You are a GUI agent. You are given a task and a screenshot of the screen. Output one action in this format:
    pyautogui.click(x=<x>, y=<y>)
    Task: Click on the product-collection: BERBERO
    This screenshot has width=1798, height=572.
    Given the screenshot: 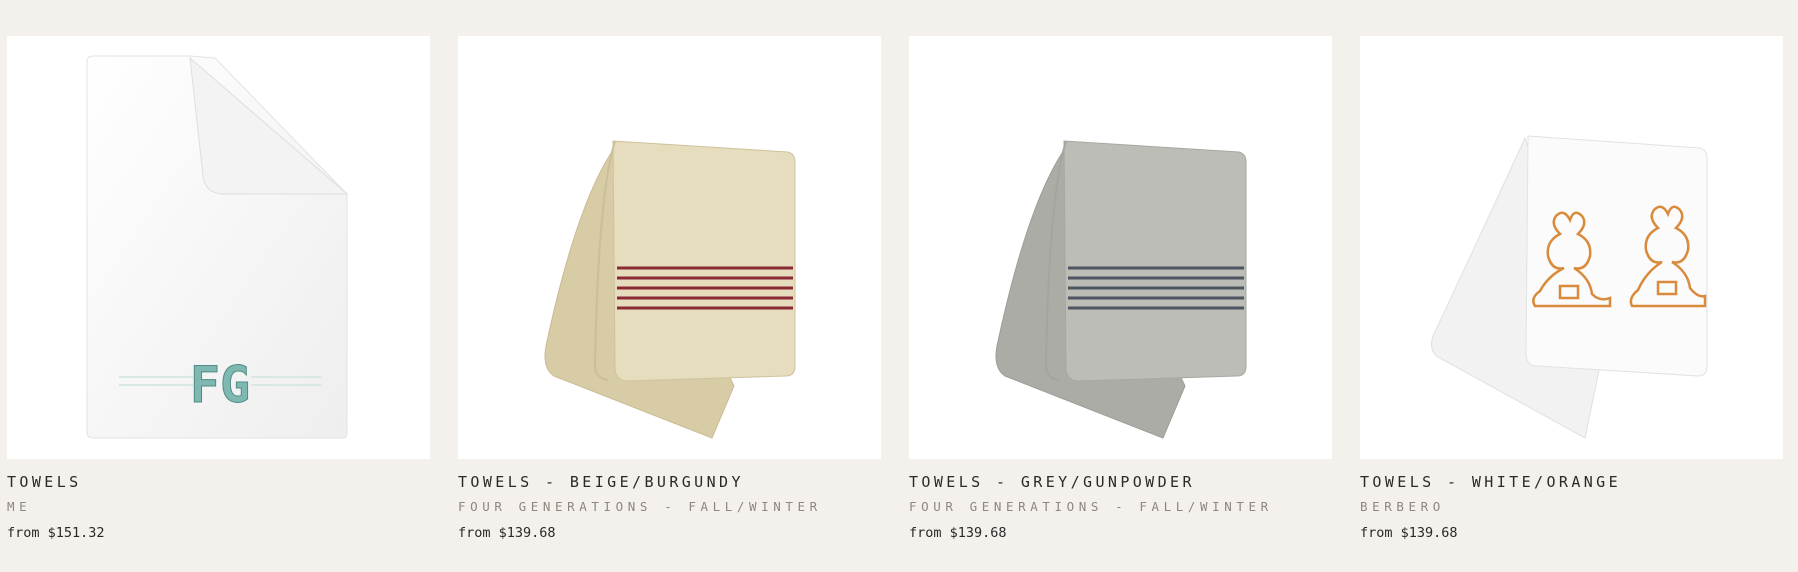 What is the action you would take?
    pyautogui.click(x=1402, y=506)
    